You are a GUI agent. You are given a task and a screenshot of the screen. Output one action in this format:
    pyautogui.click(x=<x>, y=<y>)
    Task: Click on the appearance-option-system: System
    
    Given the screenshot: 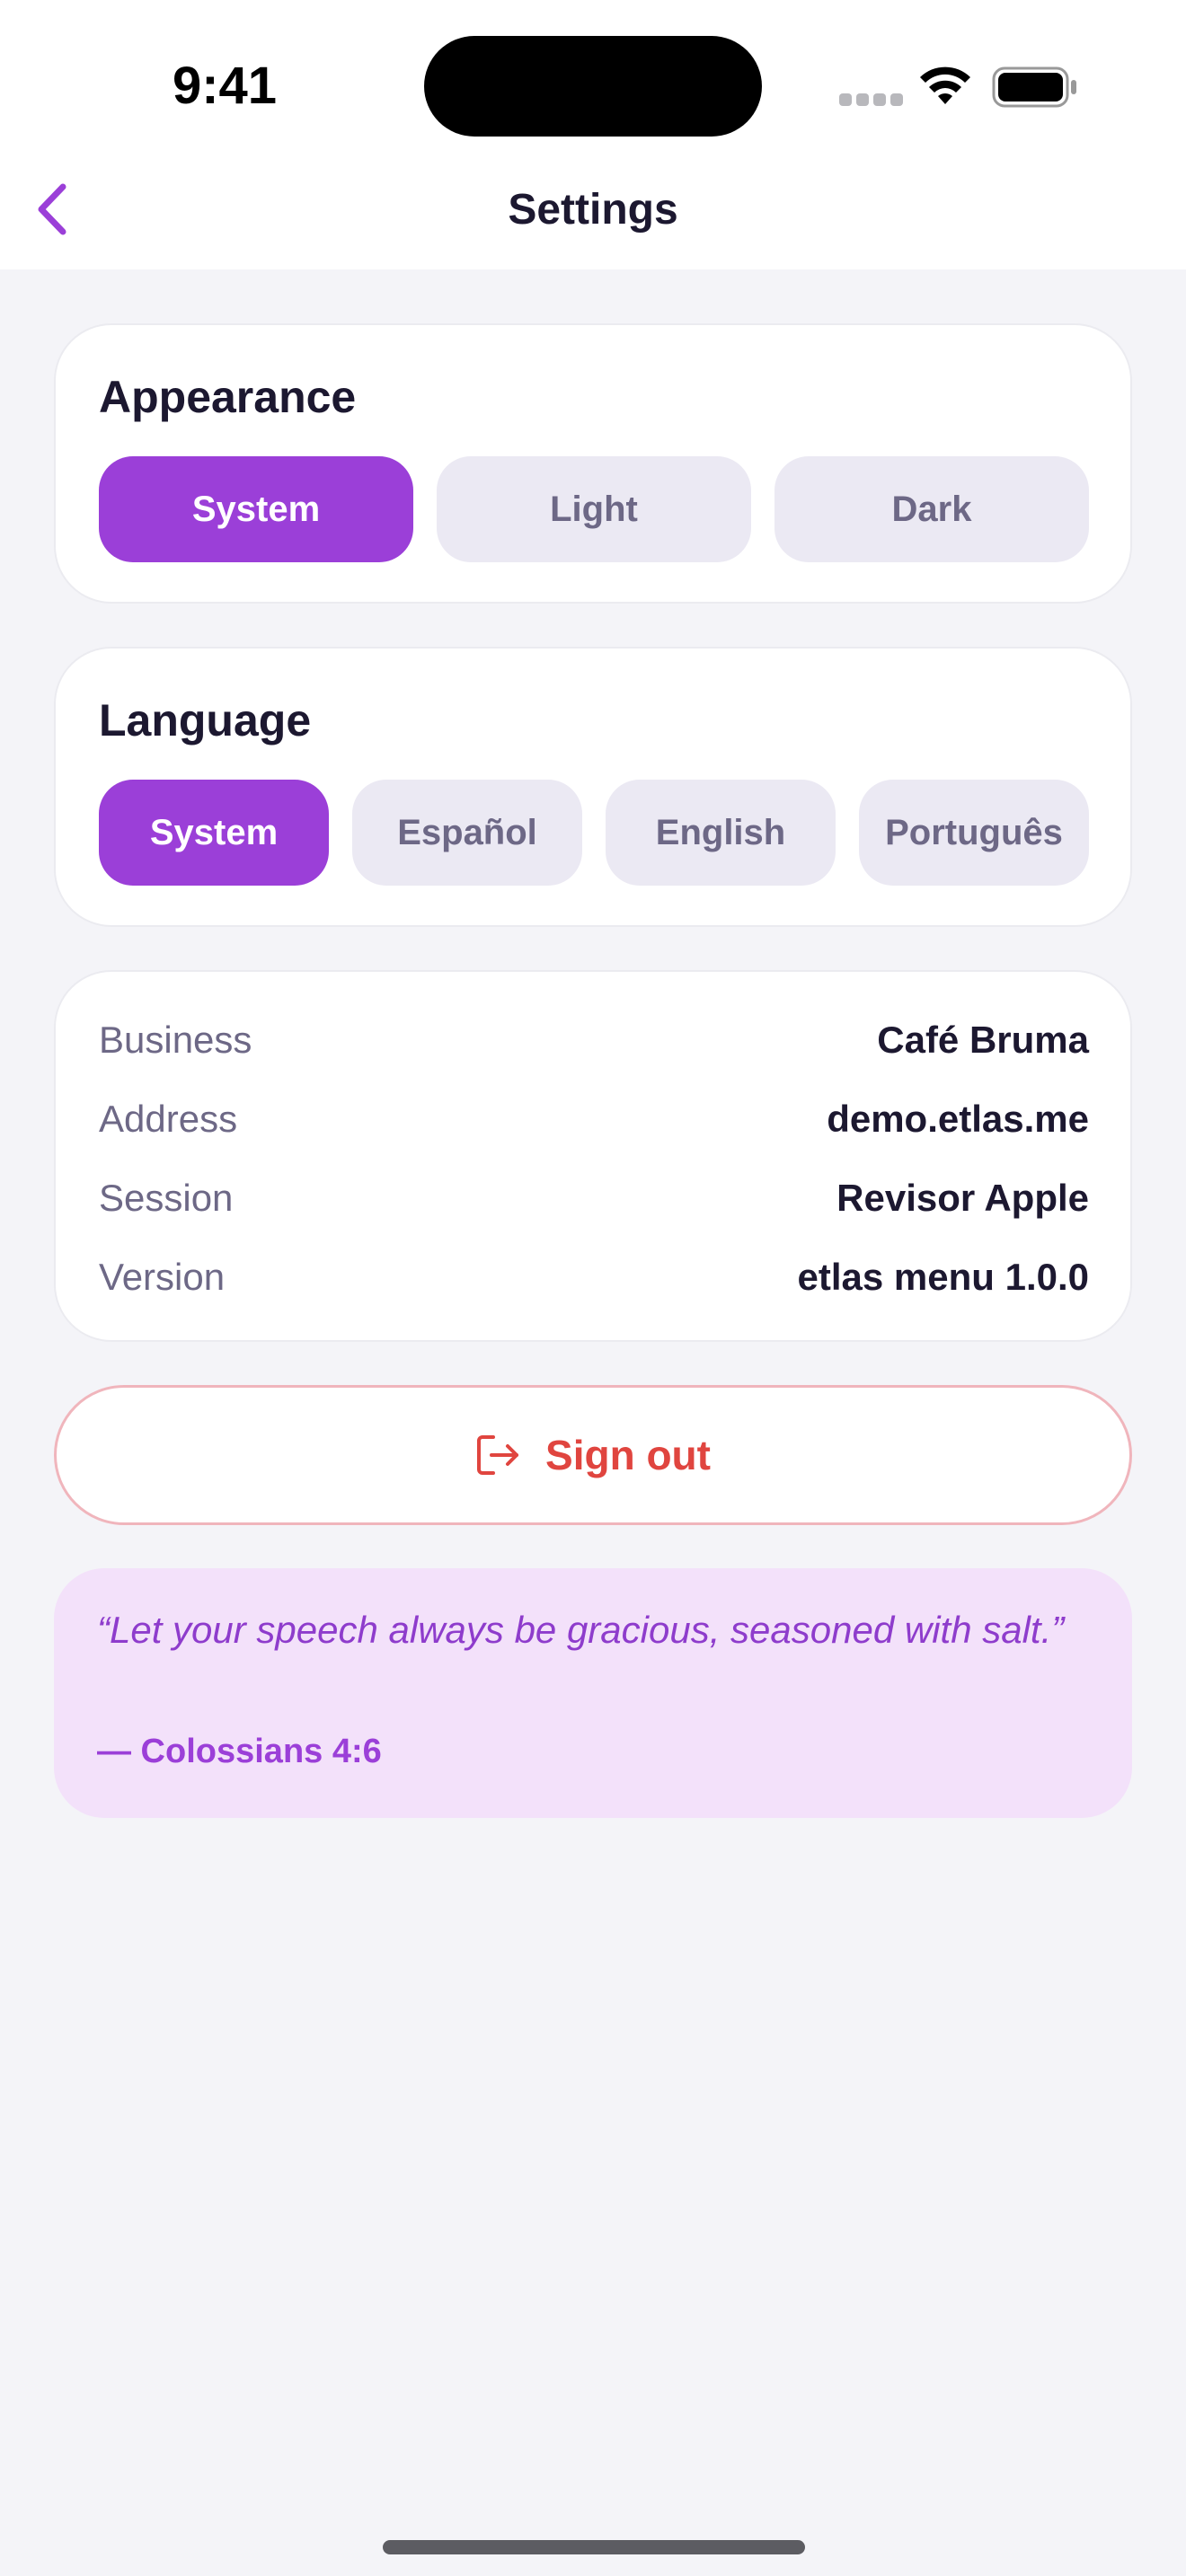 What is the action you would take?
    pyautogui.click(x=256, y=509)
    